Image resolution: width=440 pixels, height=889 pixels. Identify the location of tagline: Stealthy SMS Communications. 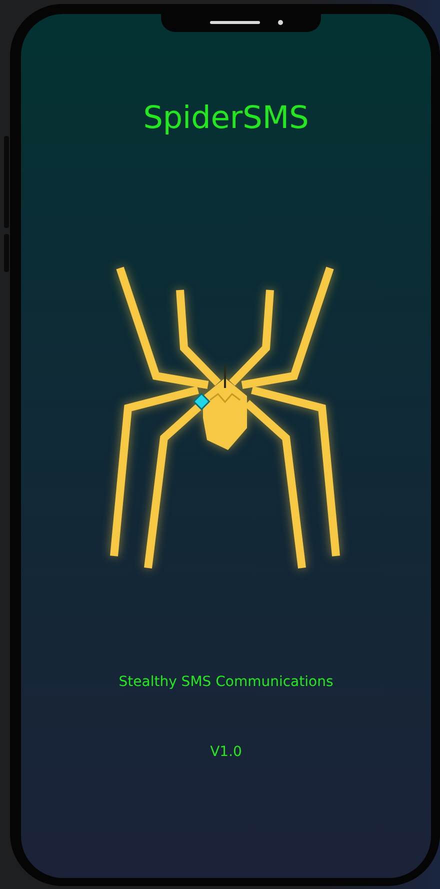
(226, 682).